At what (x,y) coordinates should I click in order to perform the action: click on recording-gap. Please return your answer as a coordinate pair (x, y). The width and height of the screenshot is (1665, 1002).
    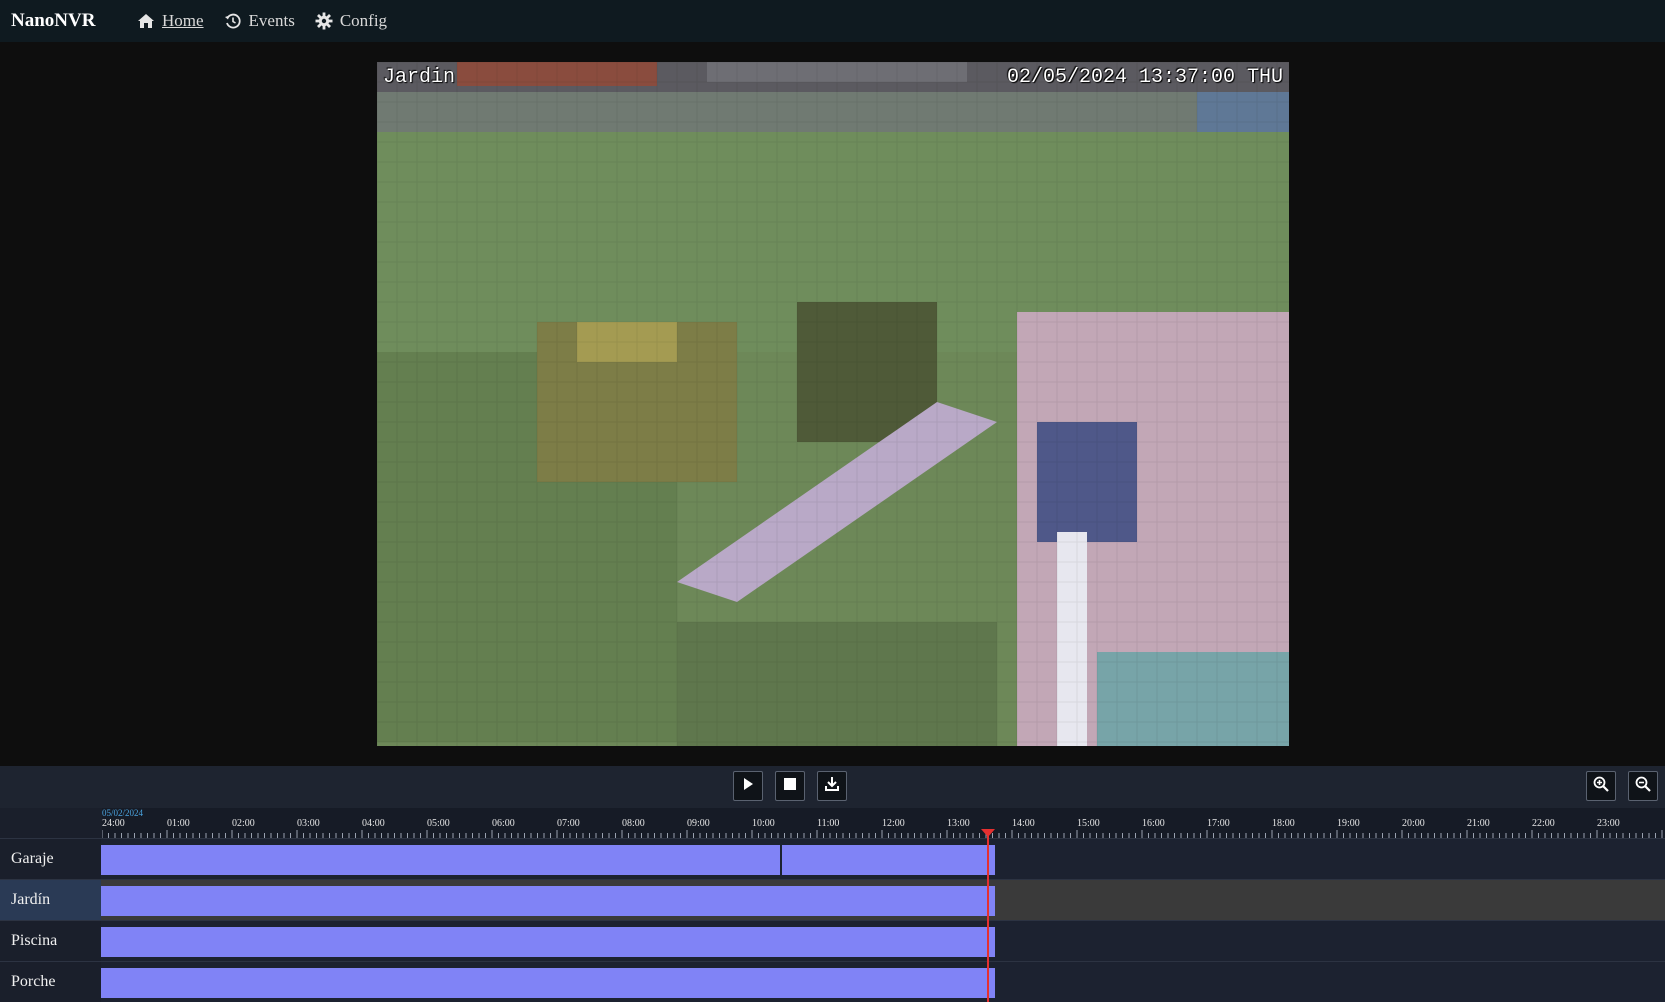
    Looking at the image, I should click on (781, 860).